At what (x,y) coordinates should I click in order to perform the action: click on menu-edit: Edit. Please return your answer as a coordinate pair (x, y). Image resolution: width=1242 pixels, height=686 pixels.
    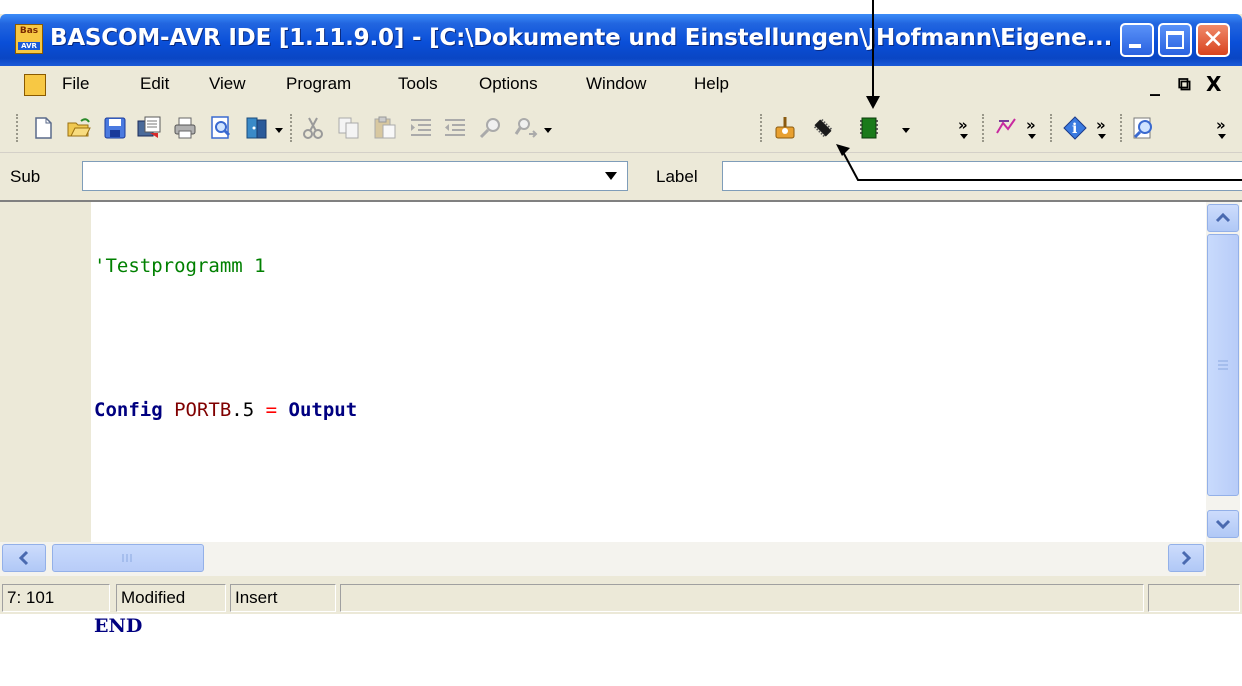
    Looking at the image, I should click on (154, 84).